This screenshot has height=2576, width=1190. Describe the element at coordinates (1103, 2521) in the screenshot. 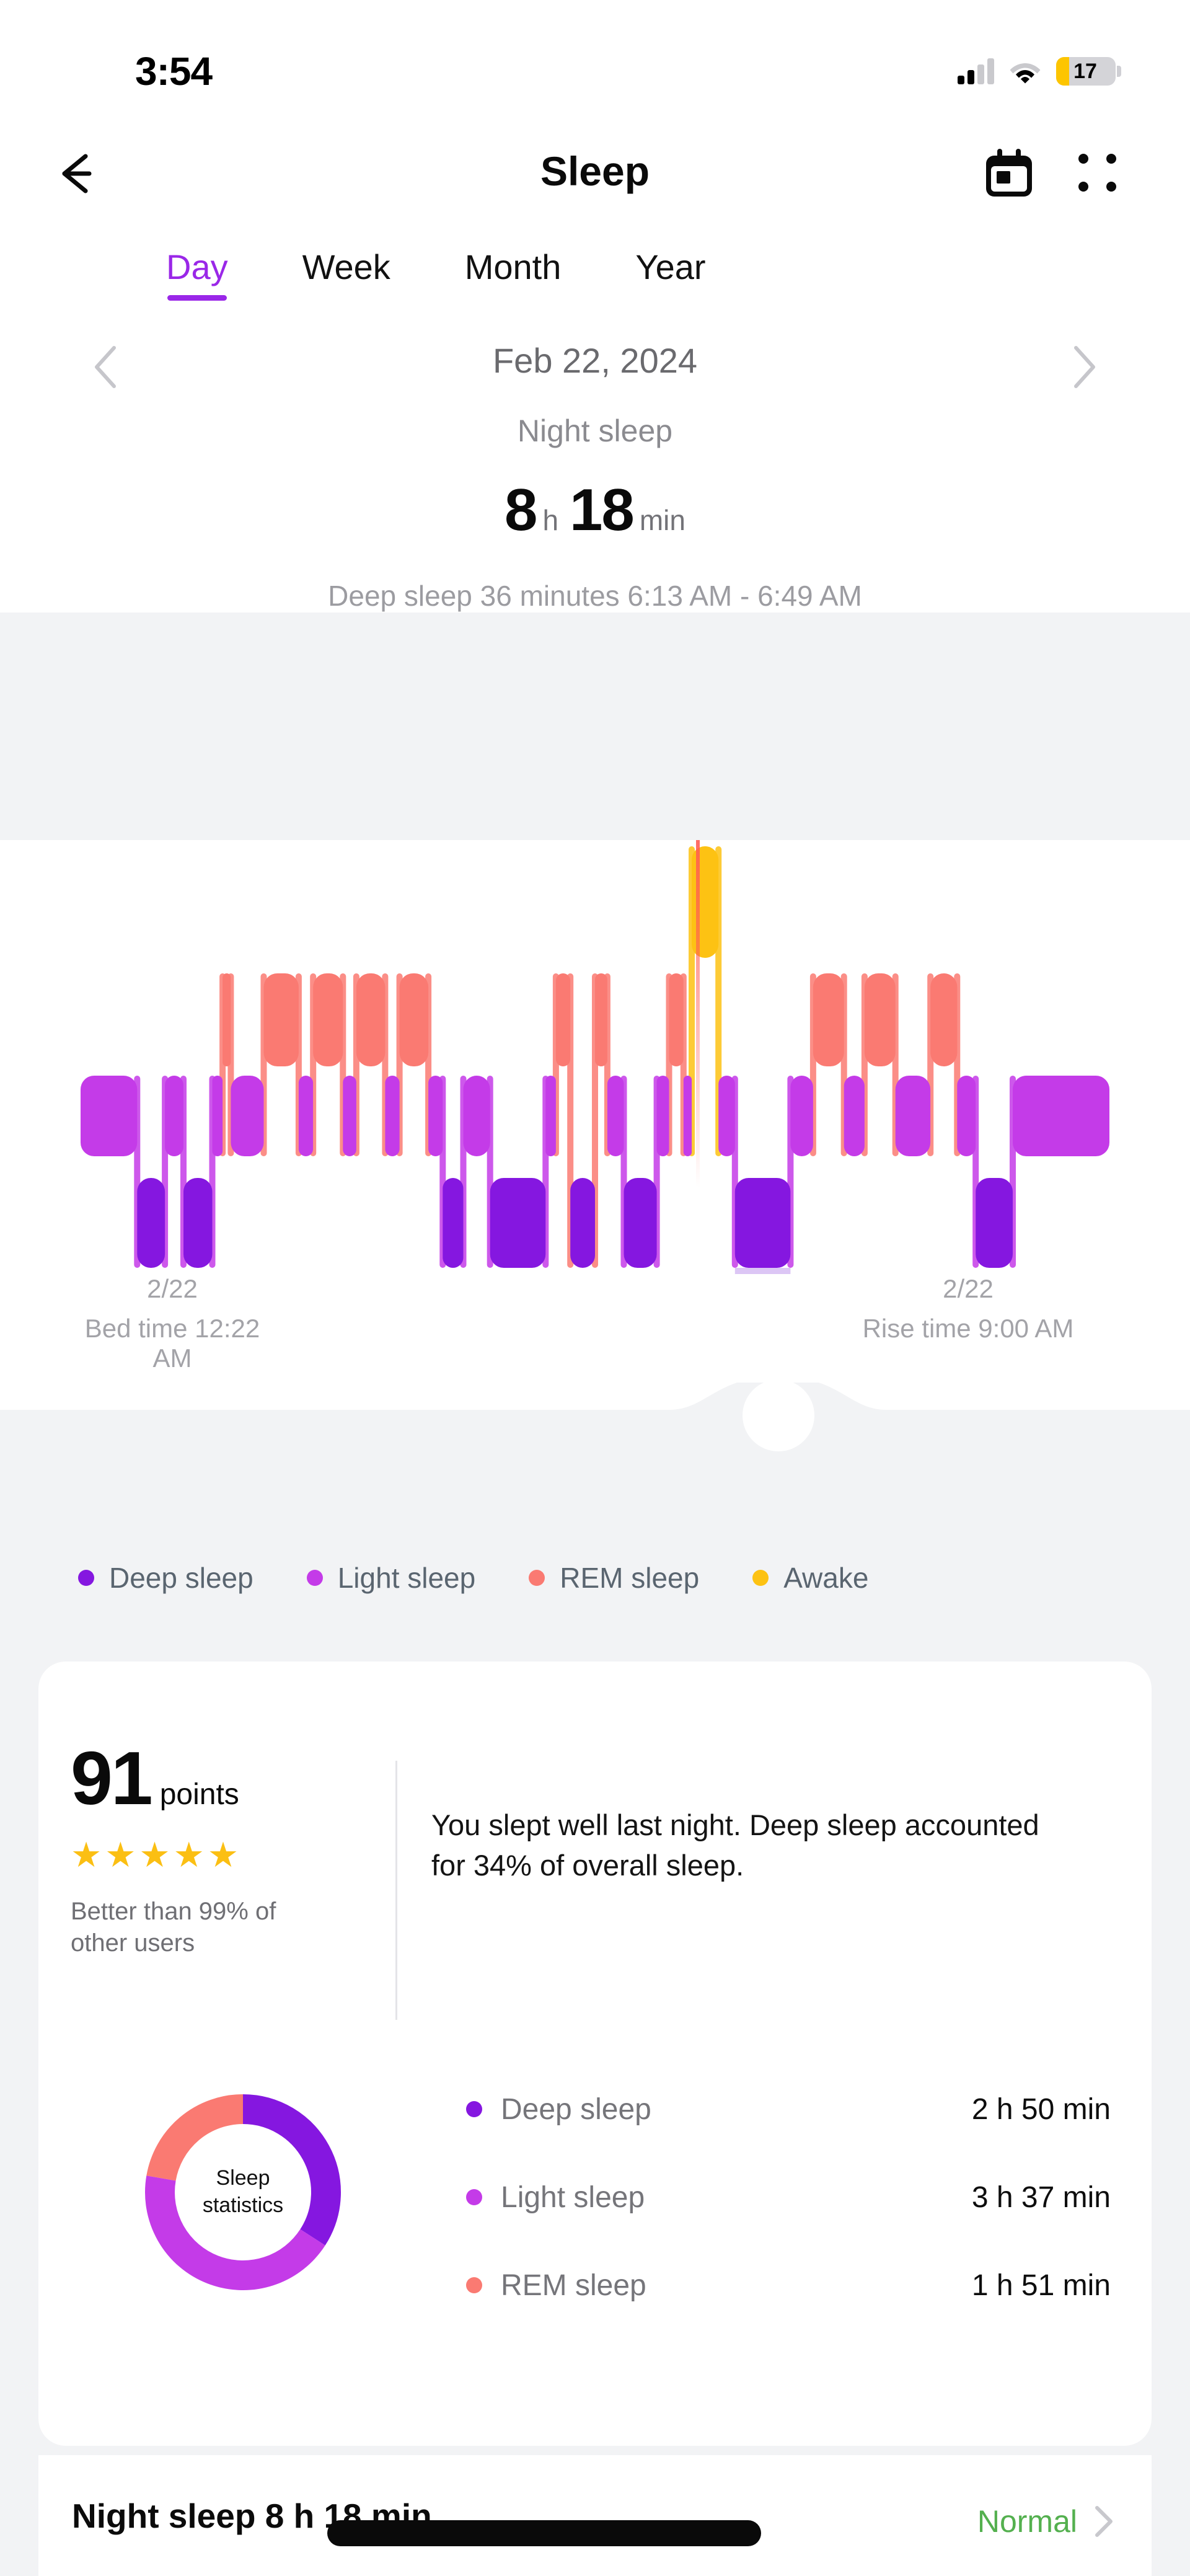

I see `chevron-right-icon` at that location.